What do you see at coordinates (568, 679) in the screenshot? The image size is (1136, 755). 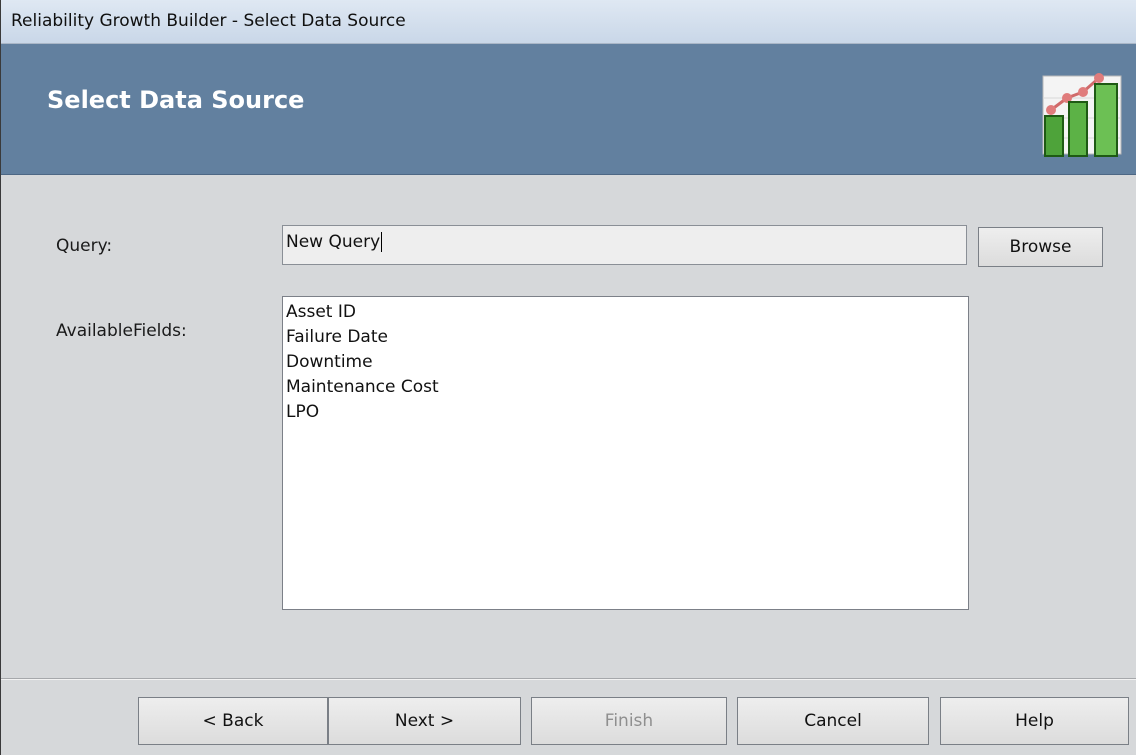 I see `footer-divider` at bounding box center [568, 679].